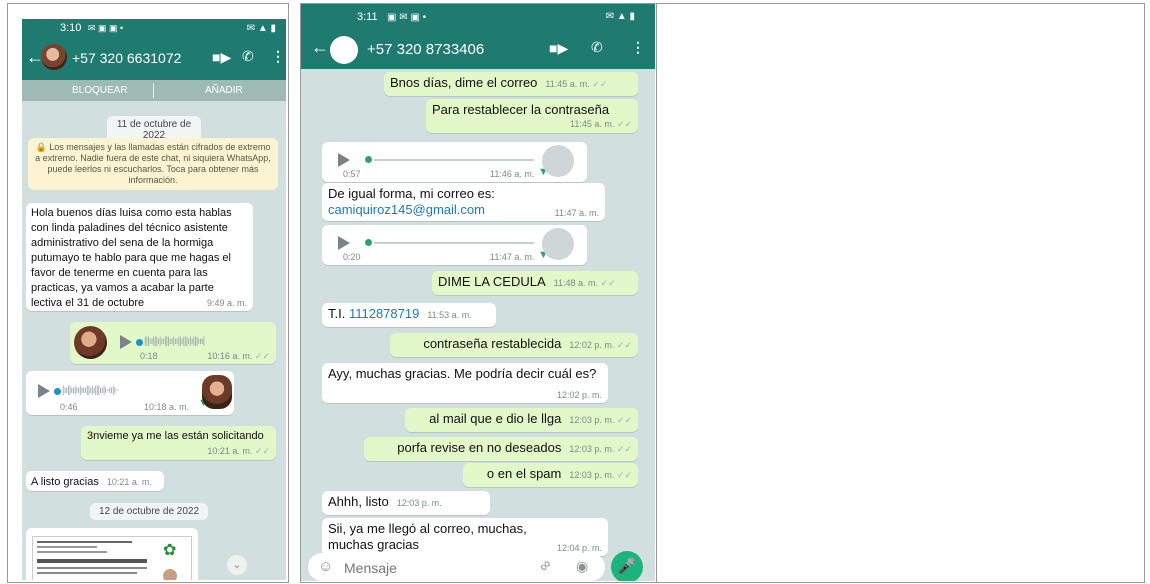  What do you see at coordinates (579, 395) in the screenshot?
I see `message-time: 12:02 p. m.` at bounding box center [579, 395].